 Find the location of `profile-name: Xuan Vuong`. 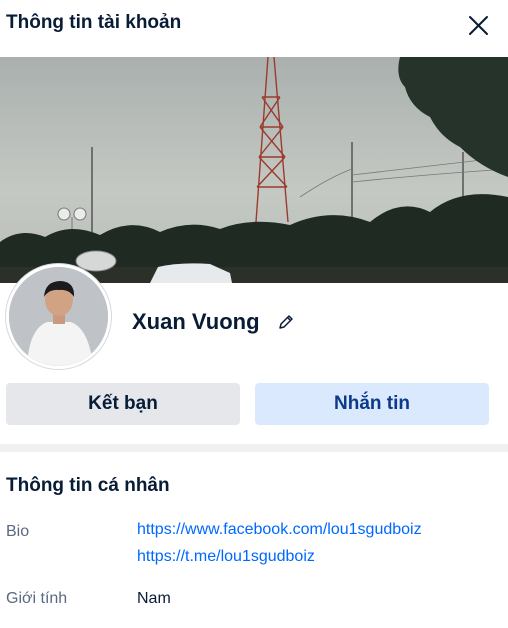

profile-name: Xuan Vuong is located at coordinates (196, 321).